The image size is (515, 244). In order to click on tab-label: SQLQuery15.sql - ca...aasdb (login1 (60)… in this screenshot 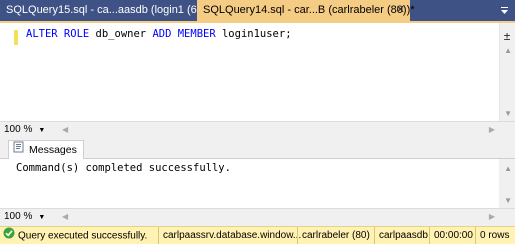, I will do `click(110, 10)`.